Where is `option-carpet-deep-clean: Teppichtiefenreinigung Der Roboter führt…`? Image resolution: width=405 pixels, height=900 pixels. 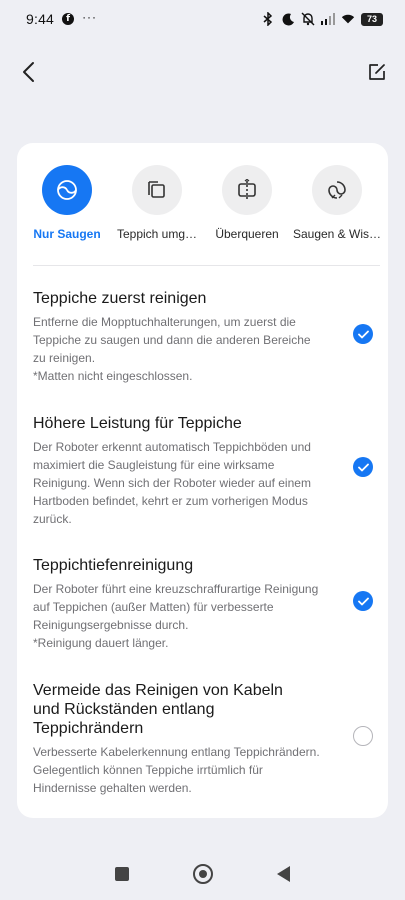
option-carpet-deep-clean: Teppichtiefenreinigung Der Roboter führt… is located at coordinates (203, 604).